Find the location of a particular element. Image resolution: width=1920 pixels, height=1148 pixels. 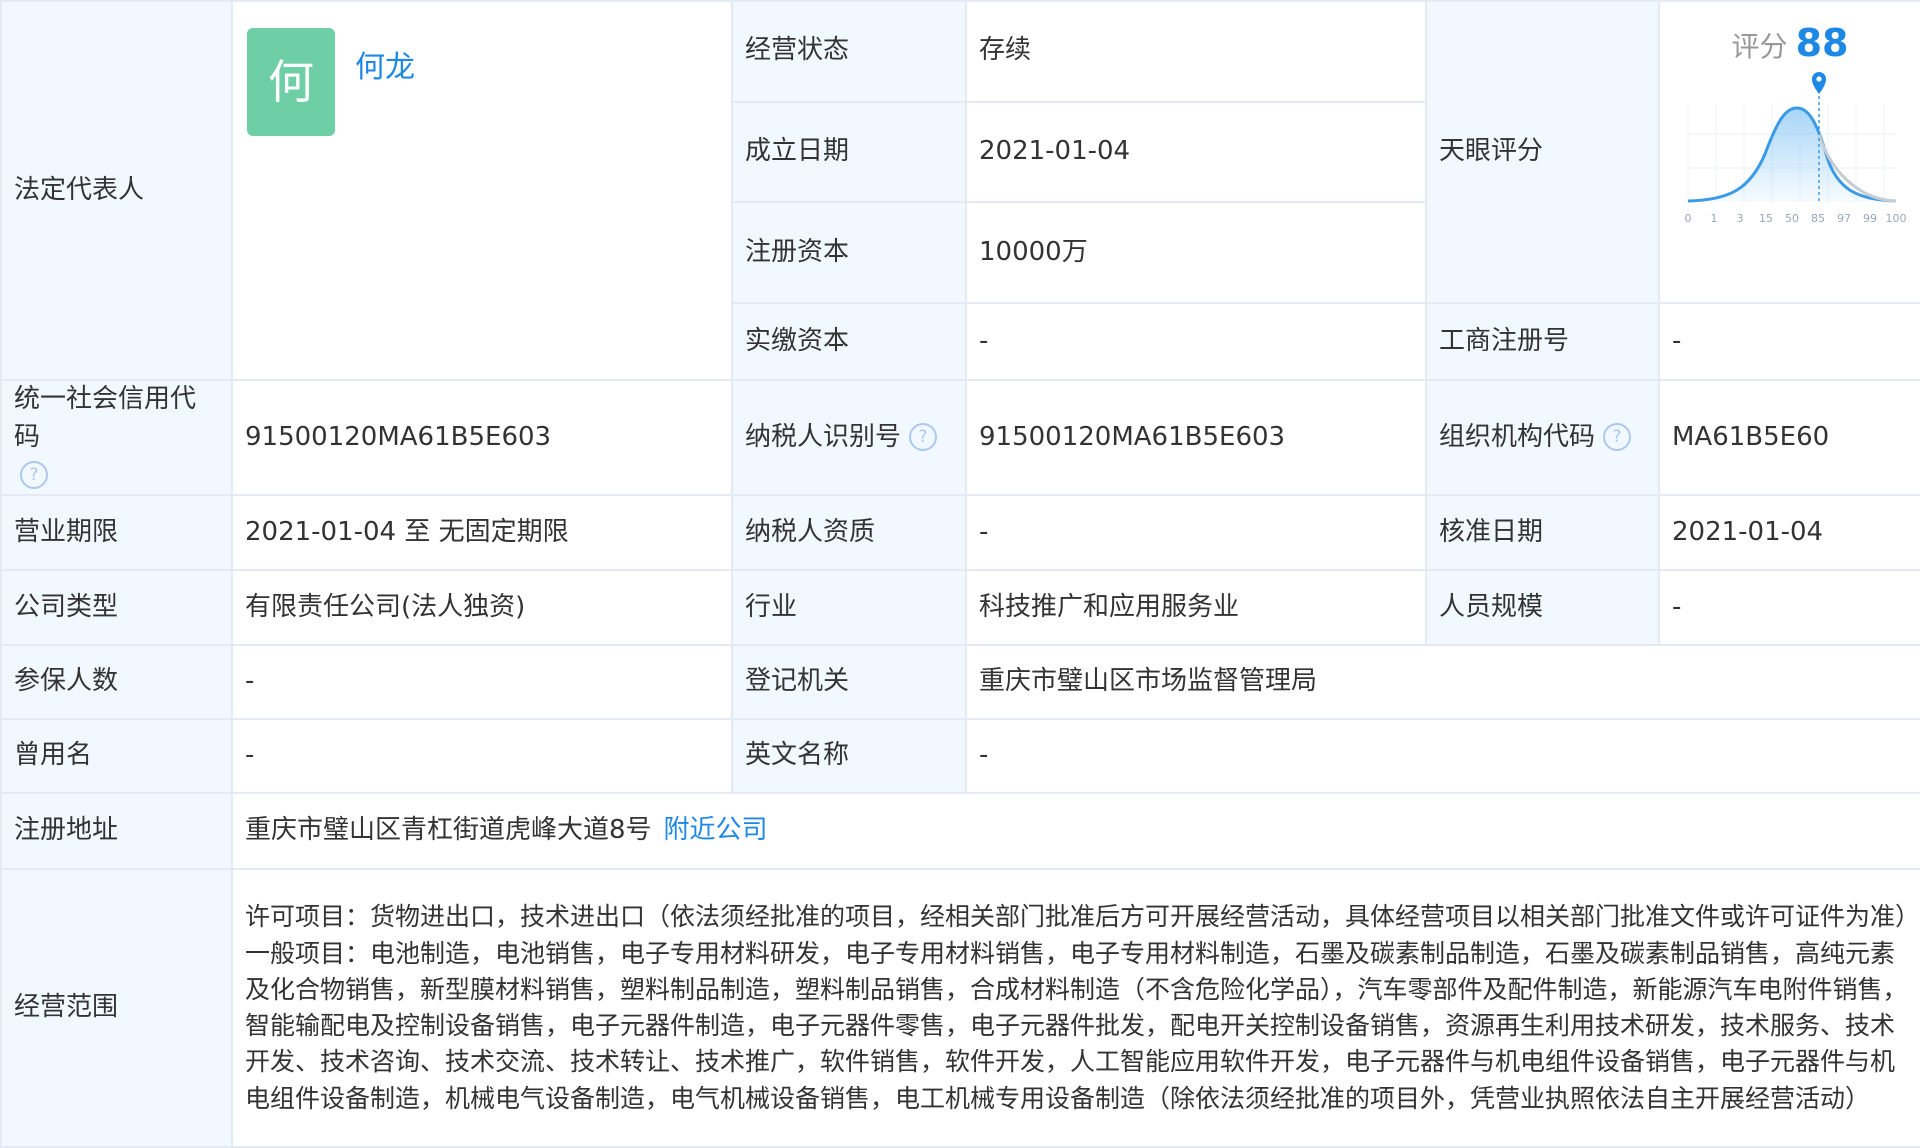

insured-value: - is located at coordinates (482, 682).